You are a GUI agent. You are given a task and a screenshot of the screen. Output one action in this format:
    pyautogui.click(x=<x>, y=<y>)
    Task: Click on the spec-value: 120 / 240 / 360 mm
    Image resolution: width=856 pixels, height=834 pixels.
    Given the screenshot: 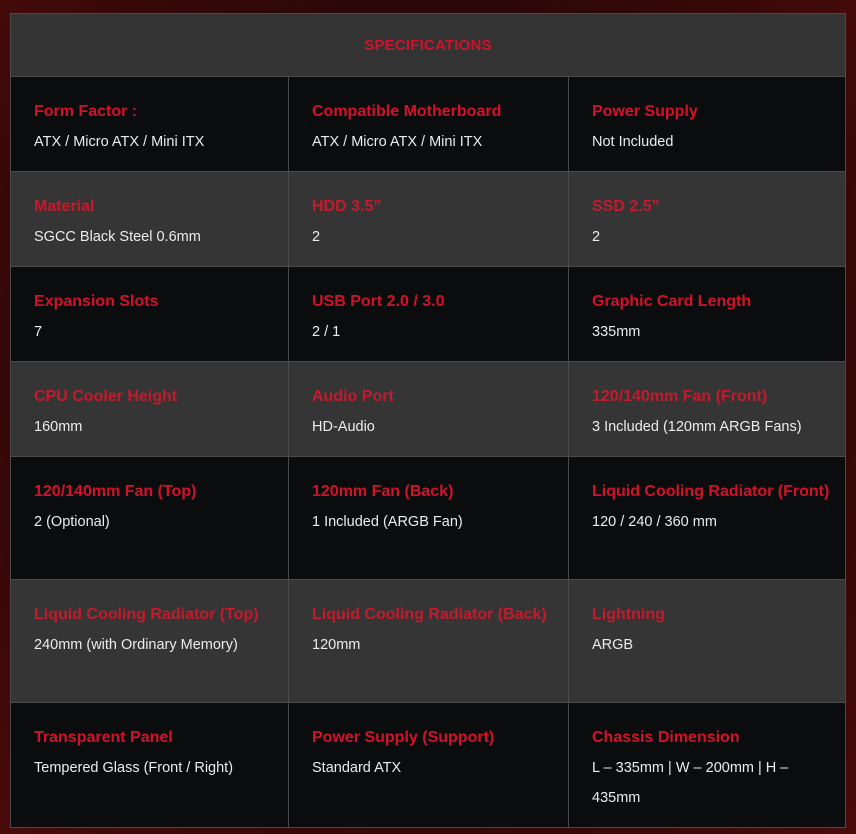 What is the action you would take?
    pyautogui.click(x=654, y=522)
    